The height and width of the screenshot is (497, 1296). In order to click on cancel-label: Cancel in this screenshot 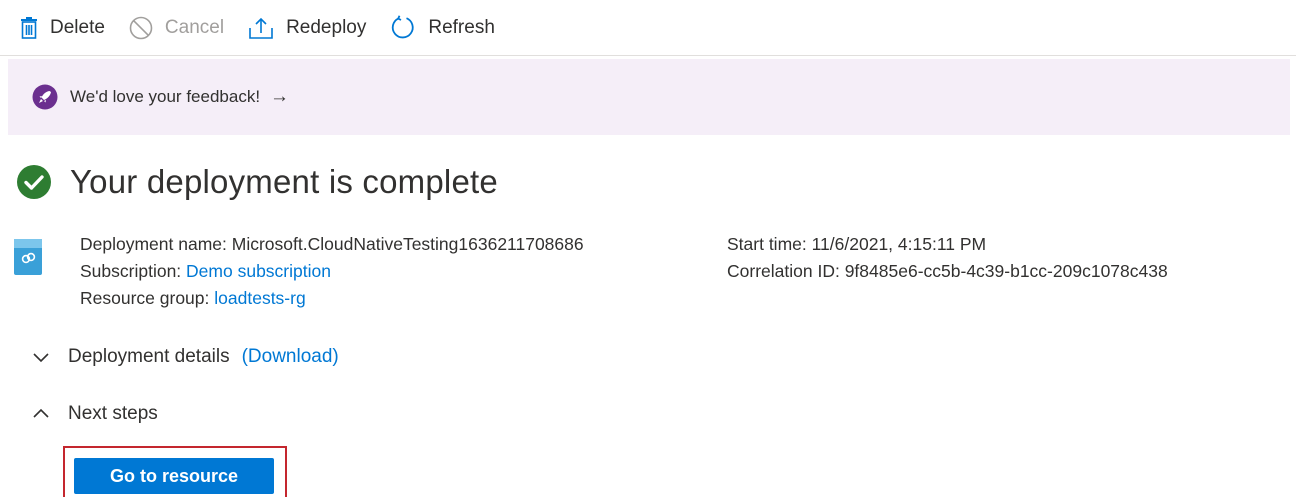, I will do `click(194, 27)`.